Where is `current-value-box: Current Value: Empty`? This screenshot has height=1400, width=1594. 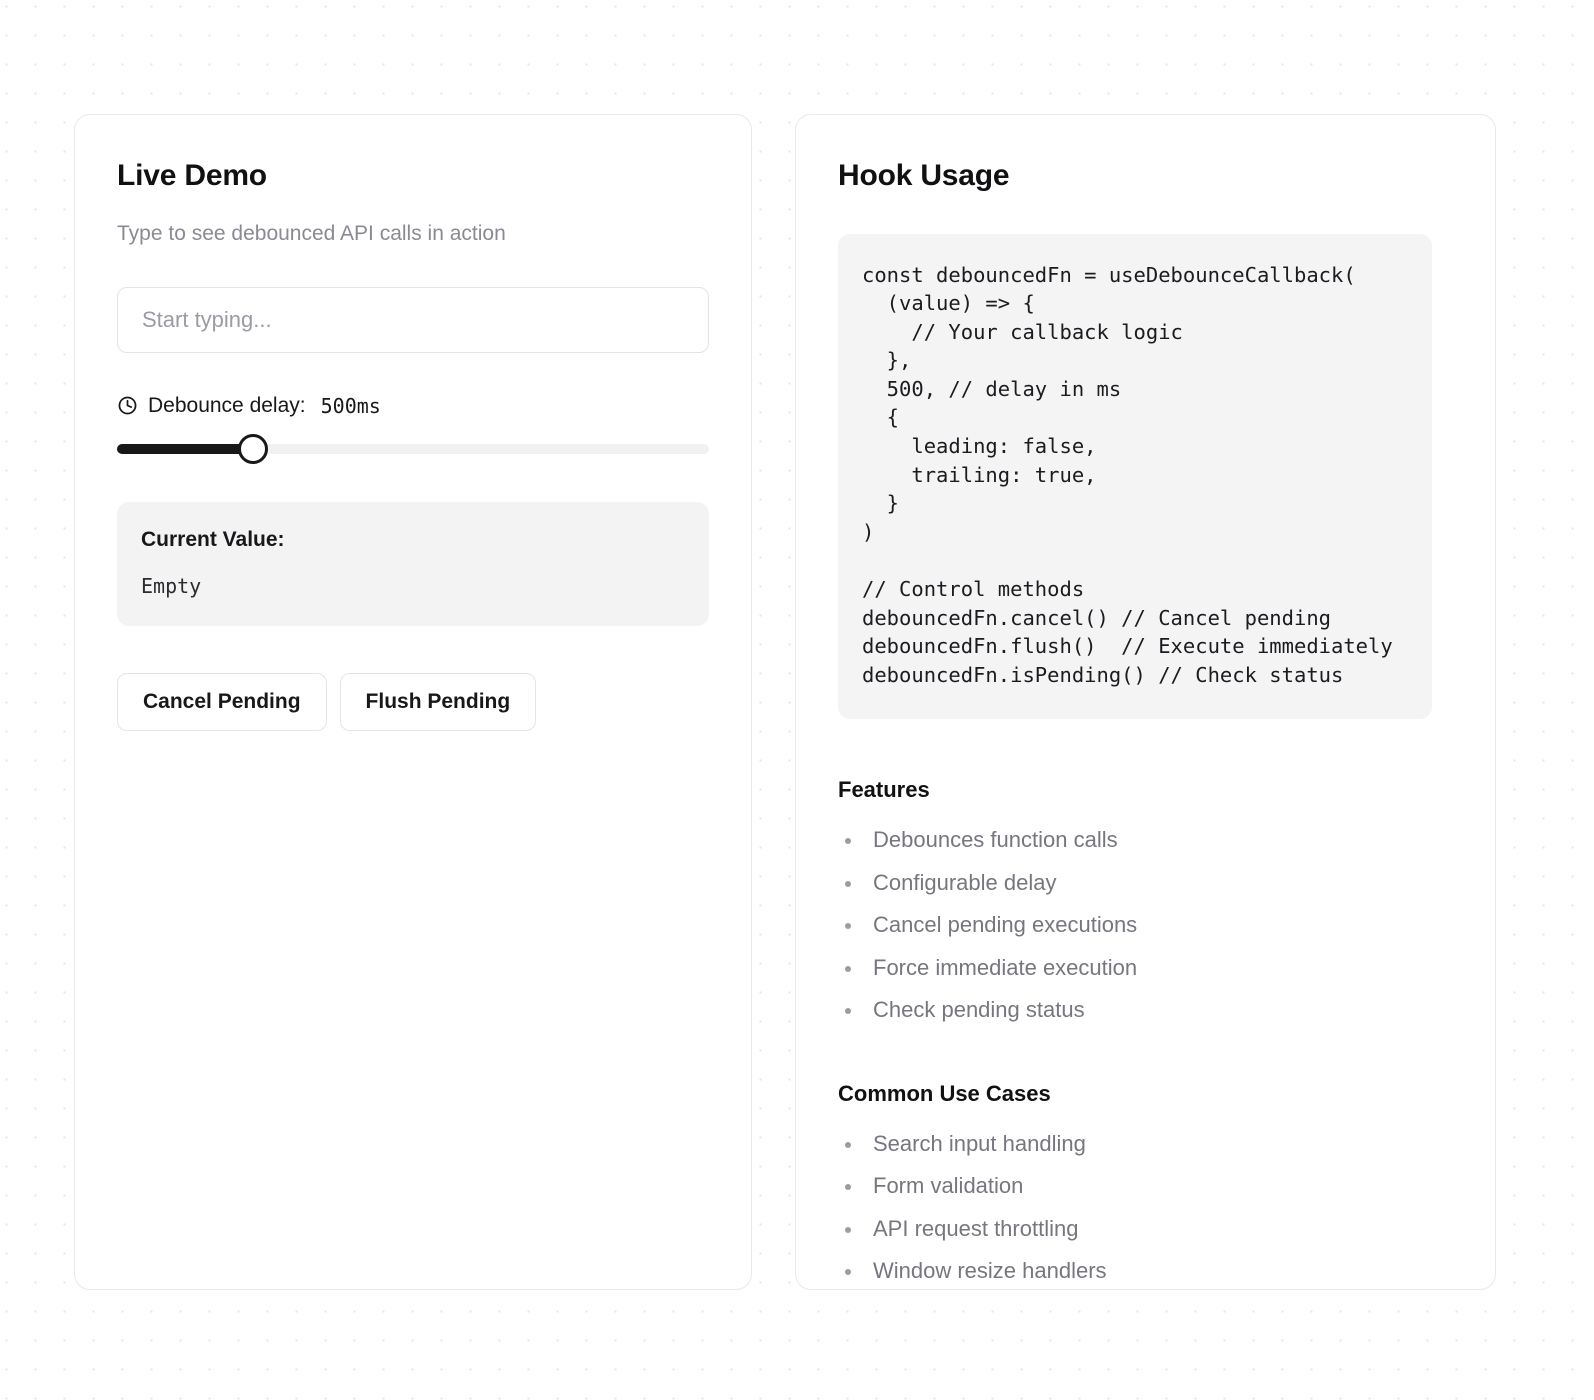 current-value-box: Current Value: Empty is located at coordinates (413, 563).